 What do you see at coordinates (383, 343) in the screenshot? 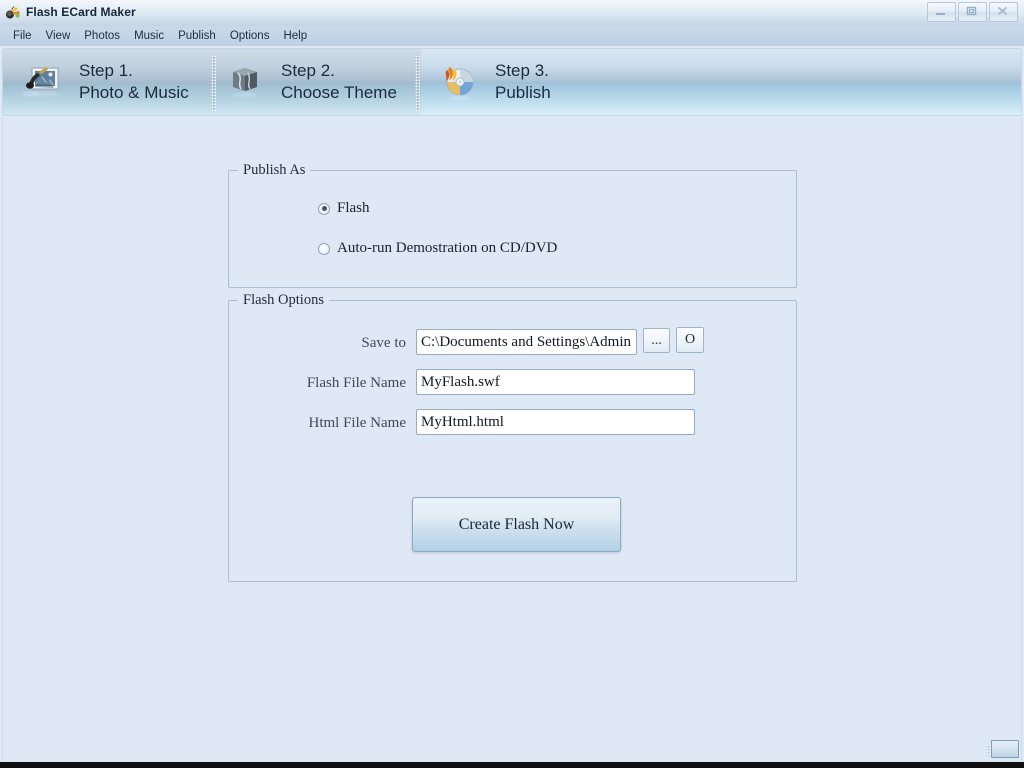
I see `save-to-label: Save to` at bounding box center [383, 343].